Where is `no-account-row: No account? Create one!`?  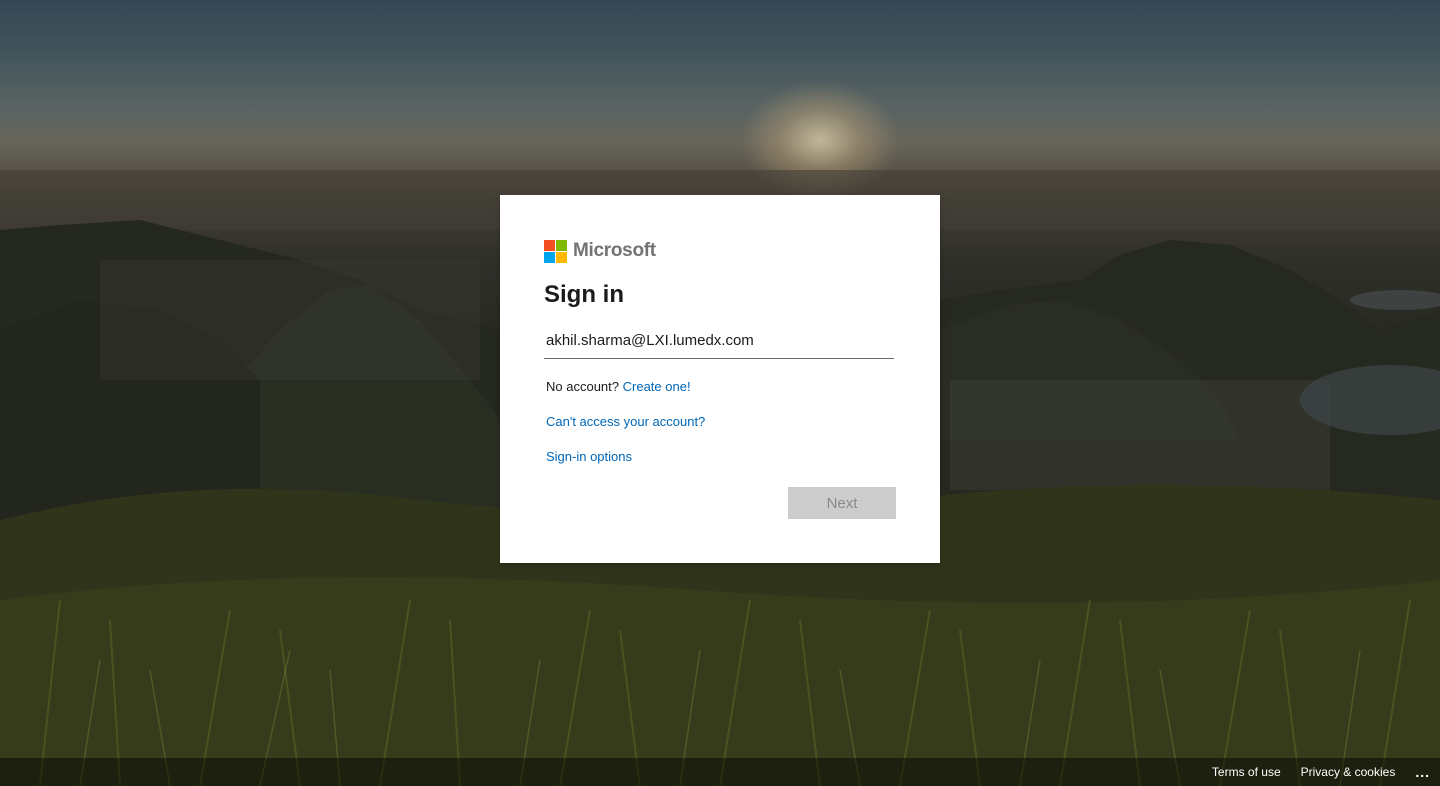 no-account-row: No account? Create one! is located at coordinates (721, 386).